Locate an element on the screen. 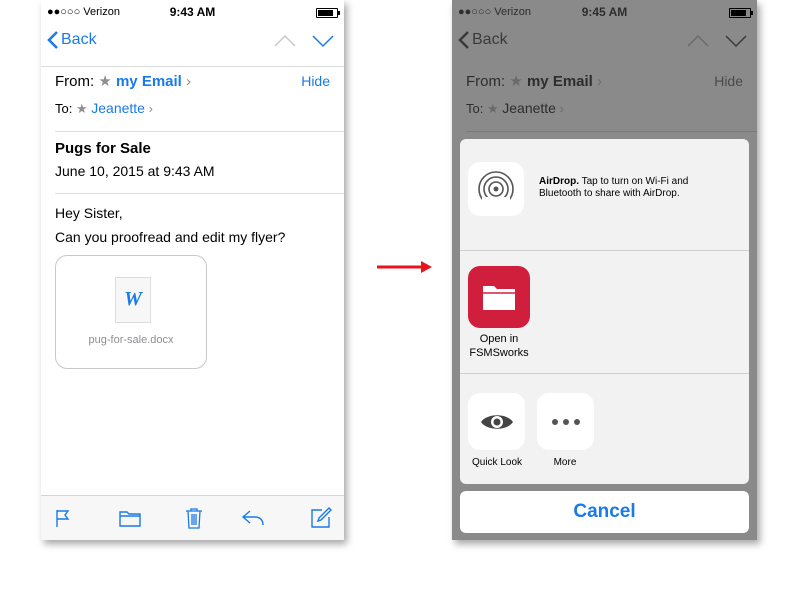 The height and width of the screenshot is (600, 800). status-time: 9:43 AM is located at coordinates (192, 12).